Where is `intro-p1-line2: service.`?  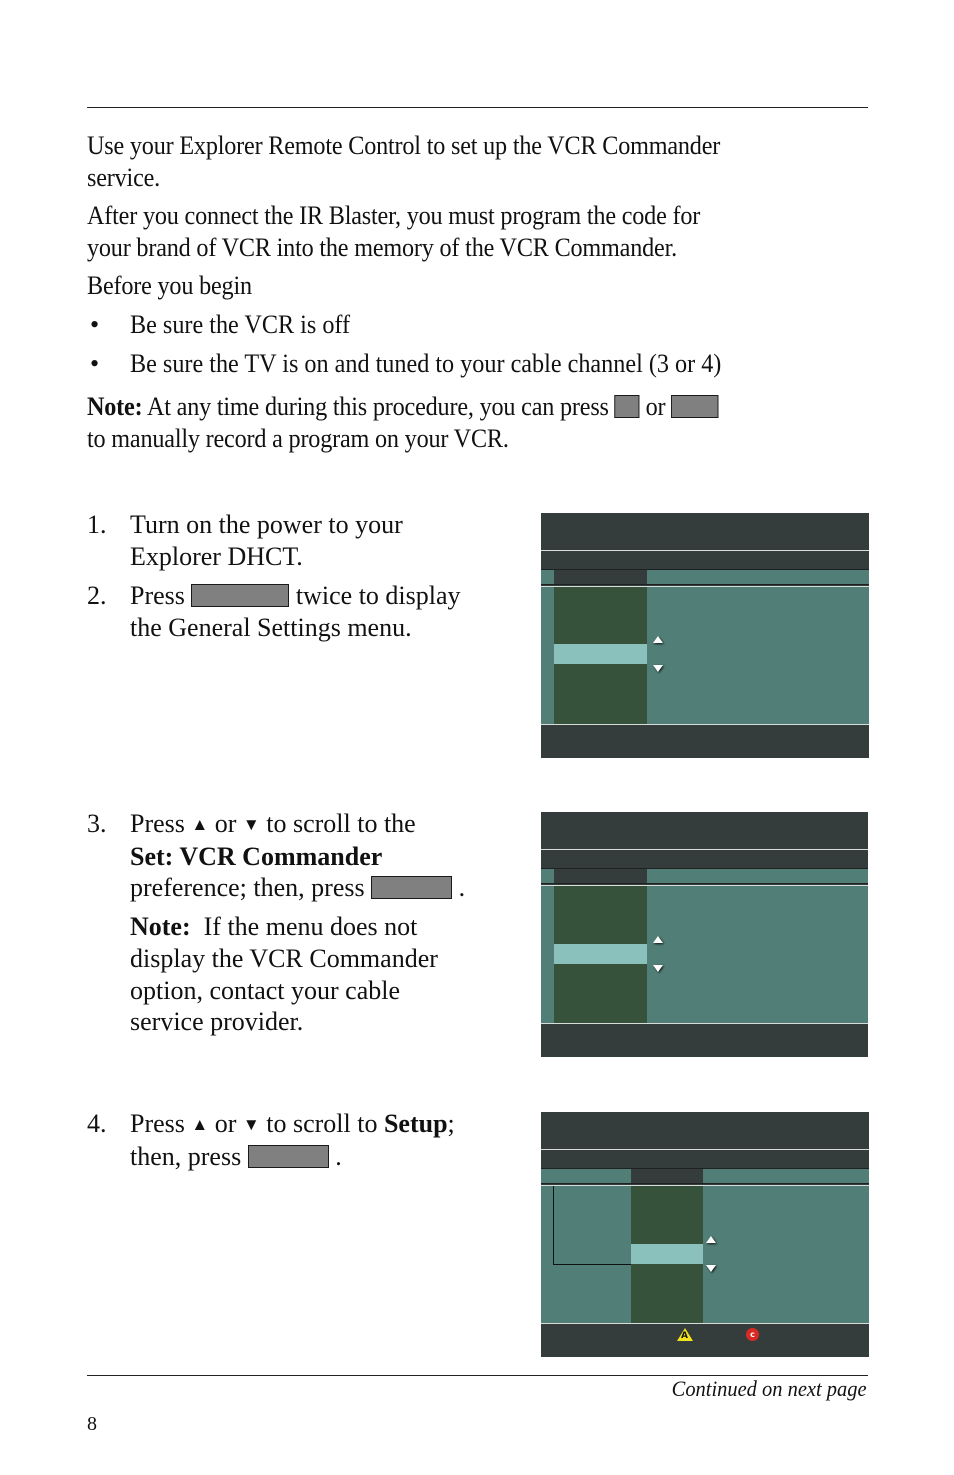 intro-p1-line2: service. is located at coordinates (124, 177).